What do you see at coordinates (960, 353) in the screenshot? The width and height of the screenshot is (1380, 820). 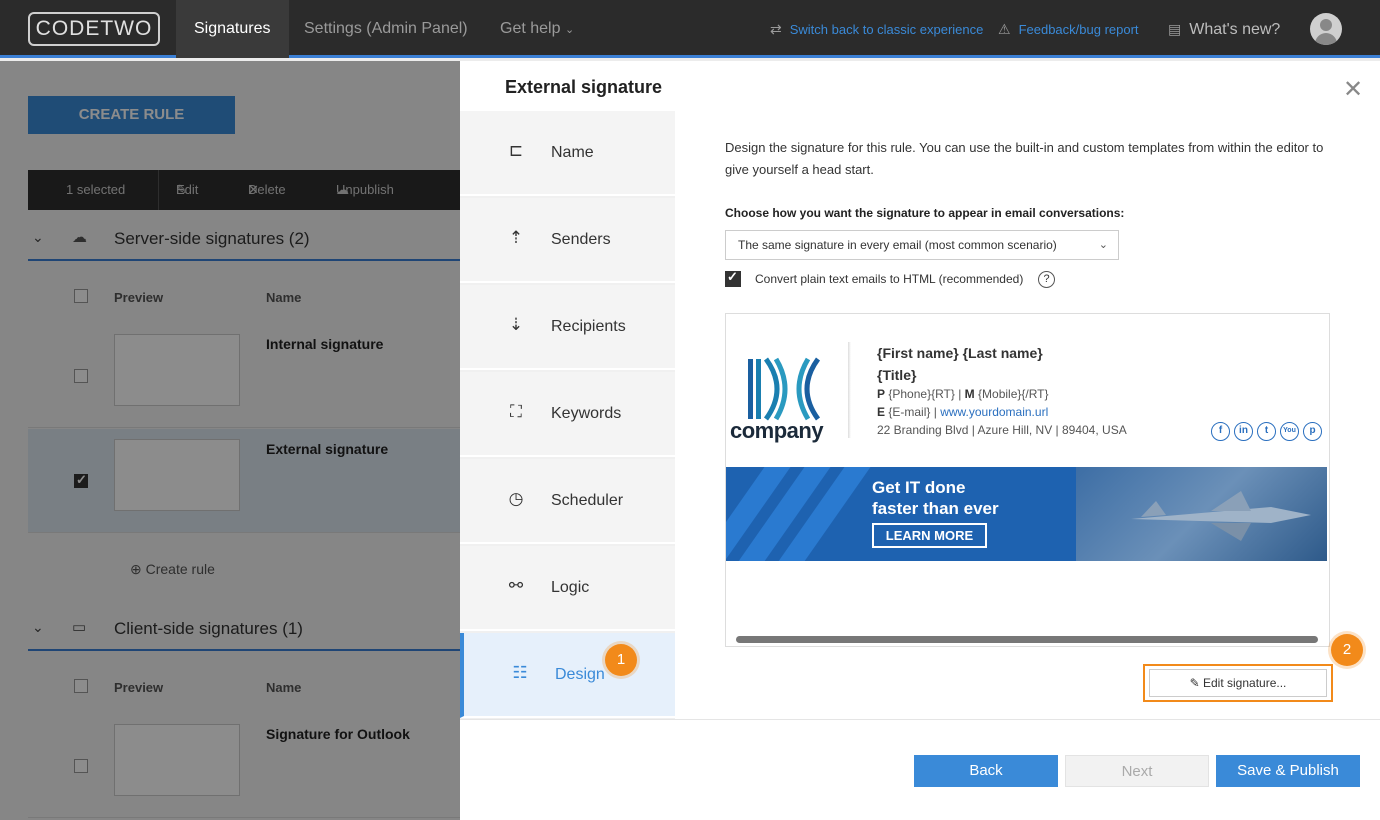 I see `sig-name-placeholder: {First name} {Last name}` at bounding box center [960, 353].